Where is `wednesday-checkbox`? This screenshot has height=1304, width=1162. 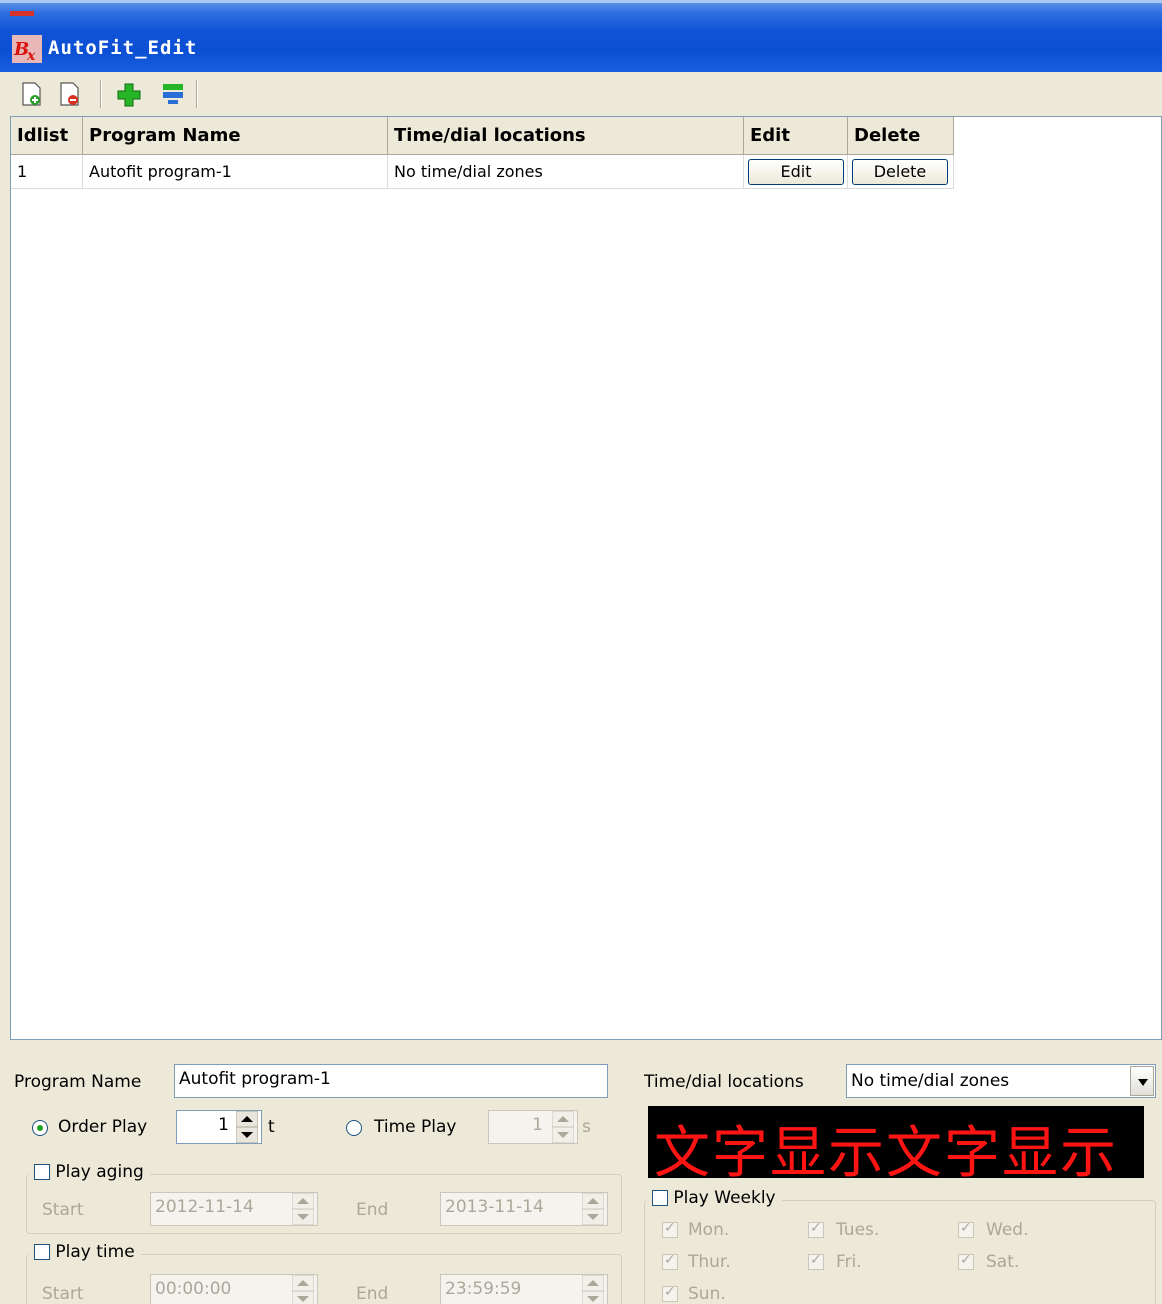
wednesday-checkbox is located at coordinates (966, 1229).